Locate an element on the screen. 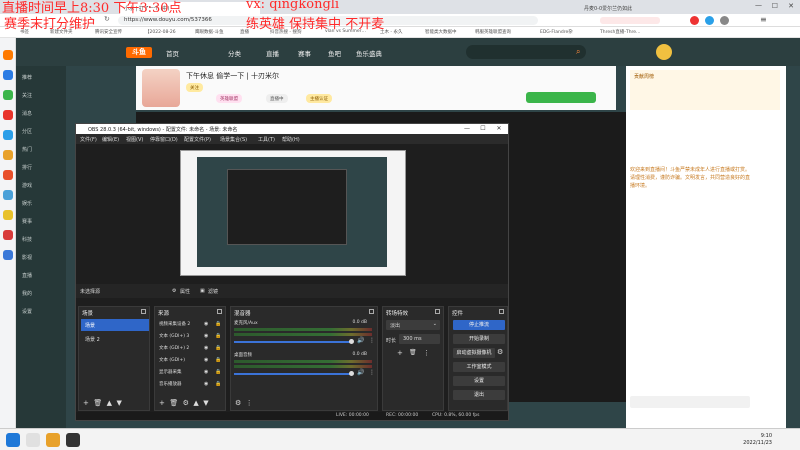 Image resolution: width=800 pixels, height=450 pixels. system-clock: 9:10 2022/11/23 is located at coordinates (757, 440).